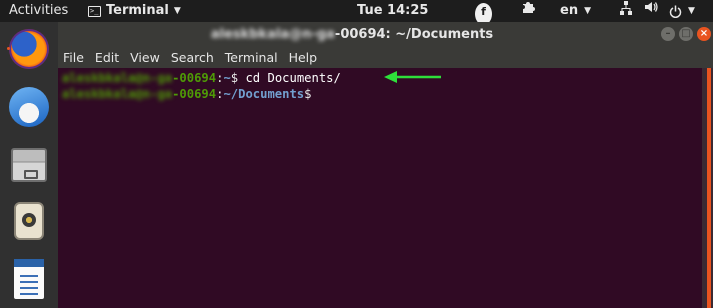 This screenshot has width=713, height=308. I want to click on files-icon, so click(29, 165).